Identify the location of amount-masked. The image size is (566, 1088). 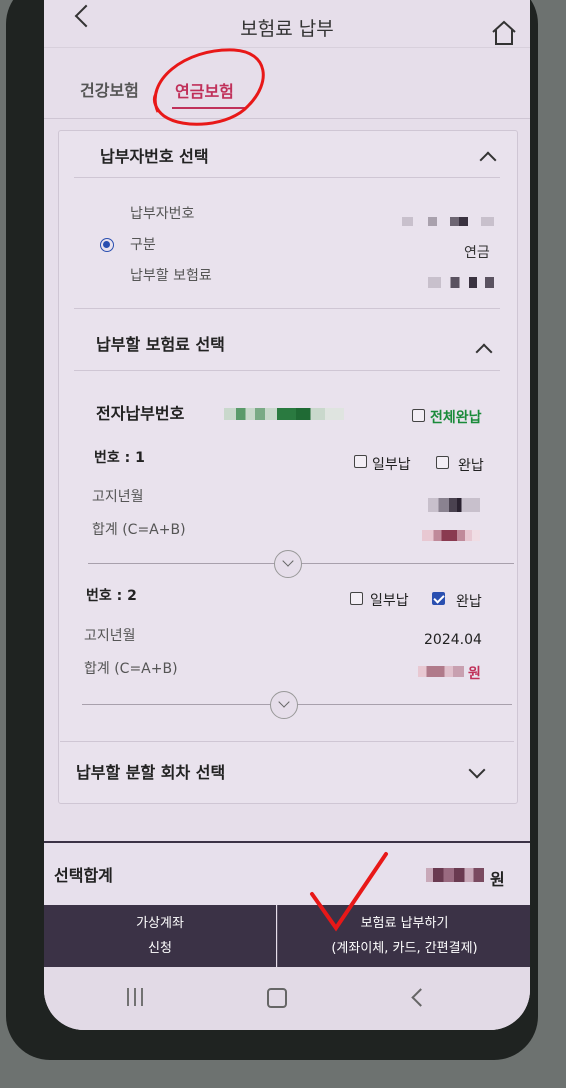
(461, 282).